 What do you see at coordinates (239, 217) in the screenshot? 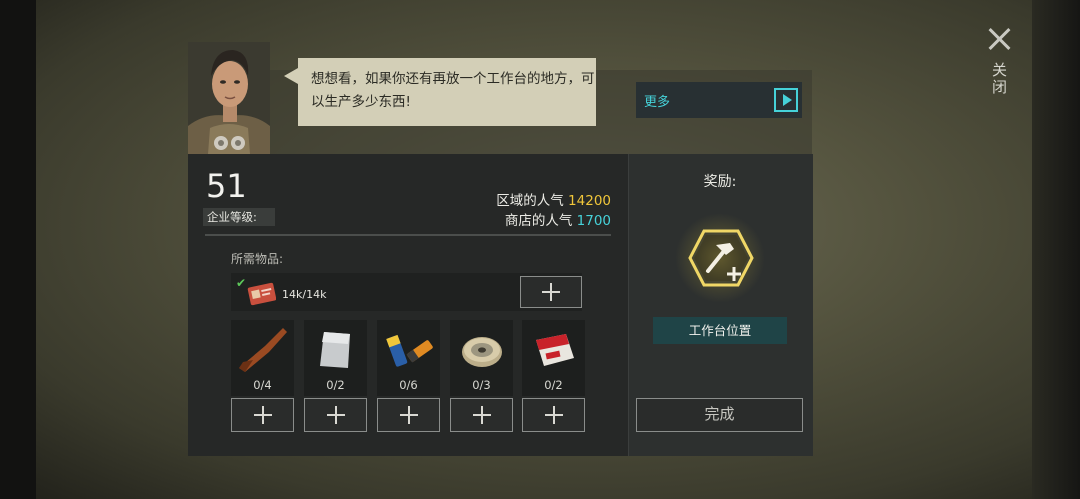
I see `company-level-label: 企业等级:` at bounding box center [239, 217].